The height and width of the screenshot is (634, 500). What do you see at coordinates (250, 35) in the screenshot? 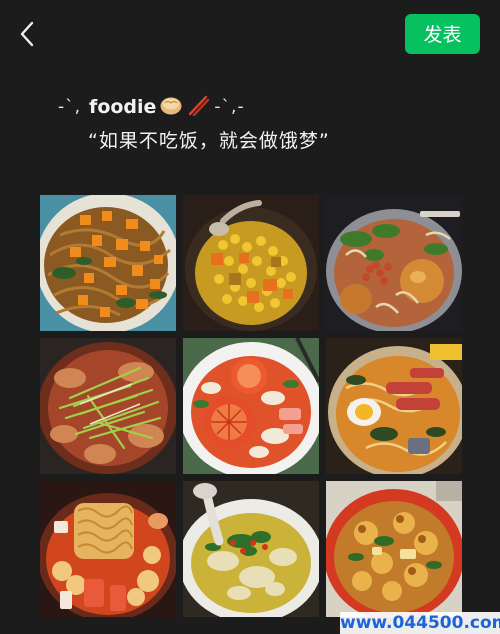
I see `top-bar: 发表` at bounding box center [250, 35].